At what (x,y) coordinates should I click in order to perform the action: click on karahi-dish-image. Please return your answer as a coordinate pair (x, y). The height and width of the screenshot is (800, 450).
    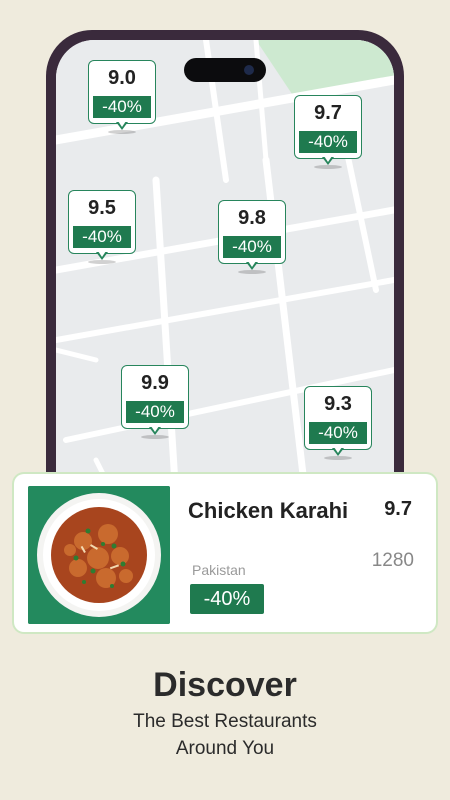
    Looking at the image, I should click on (99, 555).